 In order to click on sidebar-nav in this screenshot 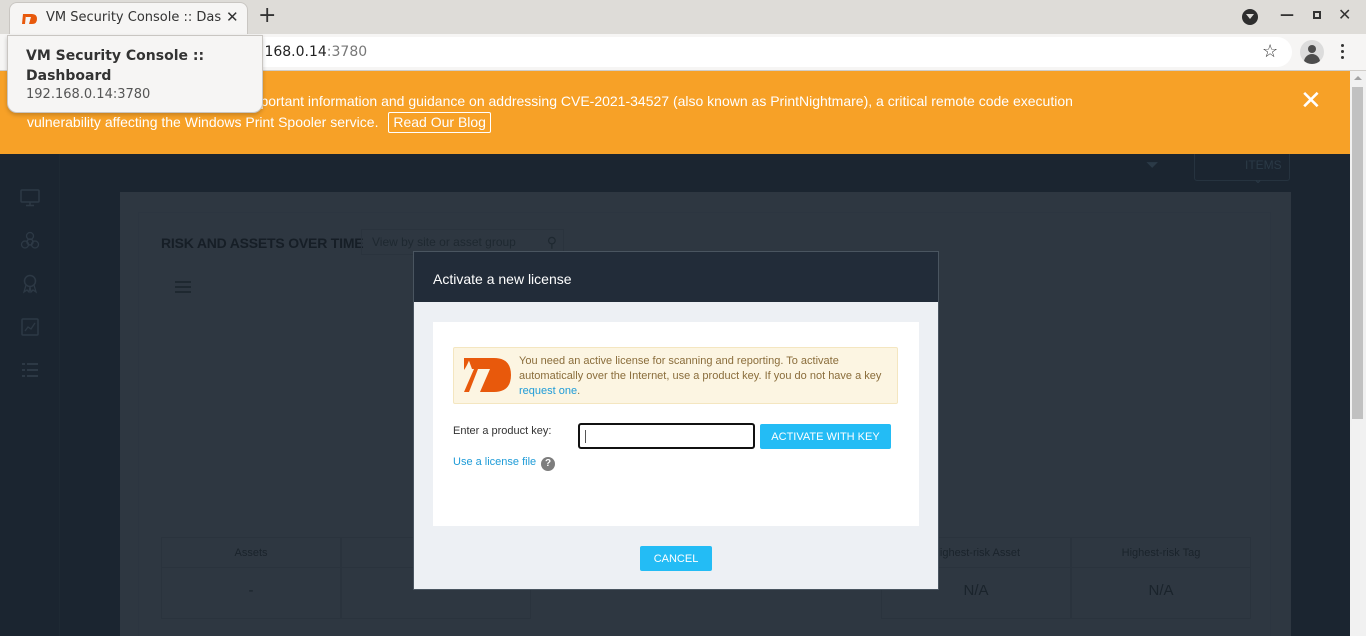, I will do `click(30, 353)`.